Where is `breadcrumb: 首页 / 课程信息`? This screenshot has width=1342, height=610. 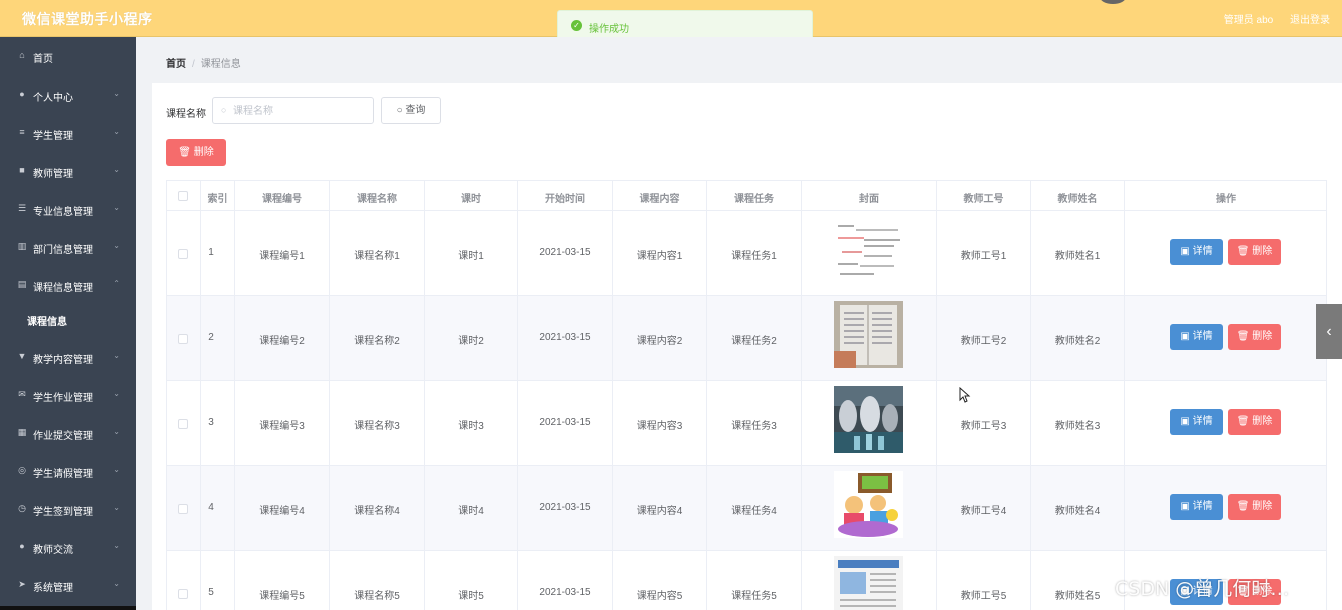 breadcrumb: 首页 / 课程信息 is located at coordinates (203, 62).